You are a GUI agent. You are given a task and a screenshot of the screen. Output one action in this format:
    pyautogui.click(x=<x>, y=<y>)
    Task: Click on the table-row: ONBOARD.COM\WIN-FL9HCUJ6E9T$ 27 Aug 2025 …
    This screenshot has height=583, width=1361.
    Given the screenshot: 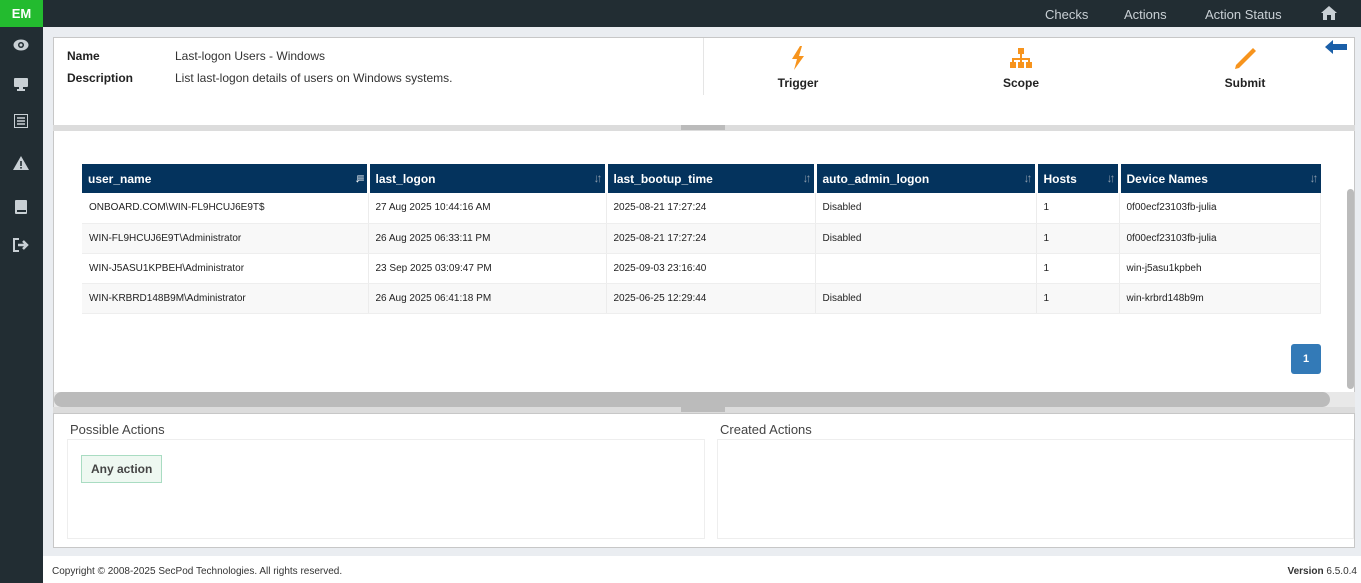 What is the action you would take?
    pyautogui.click(x=701, y=208)
    